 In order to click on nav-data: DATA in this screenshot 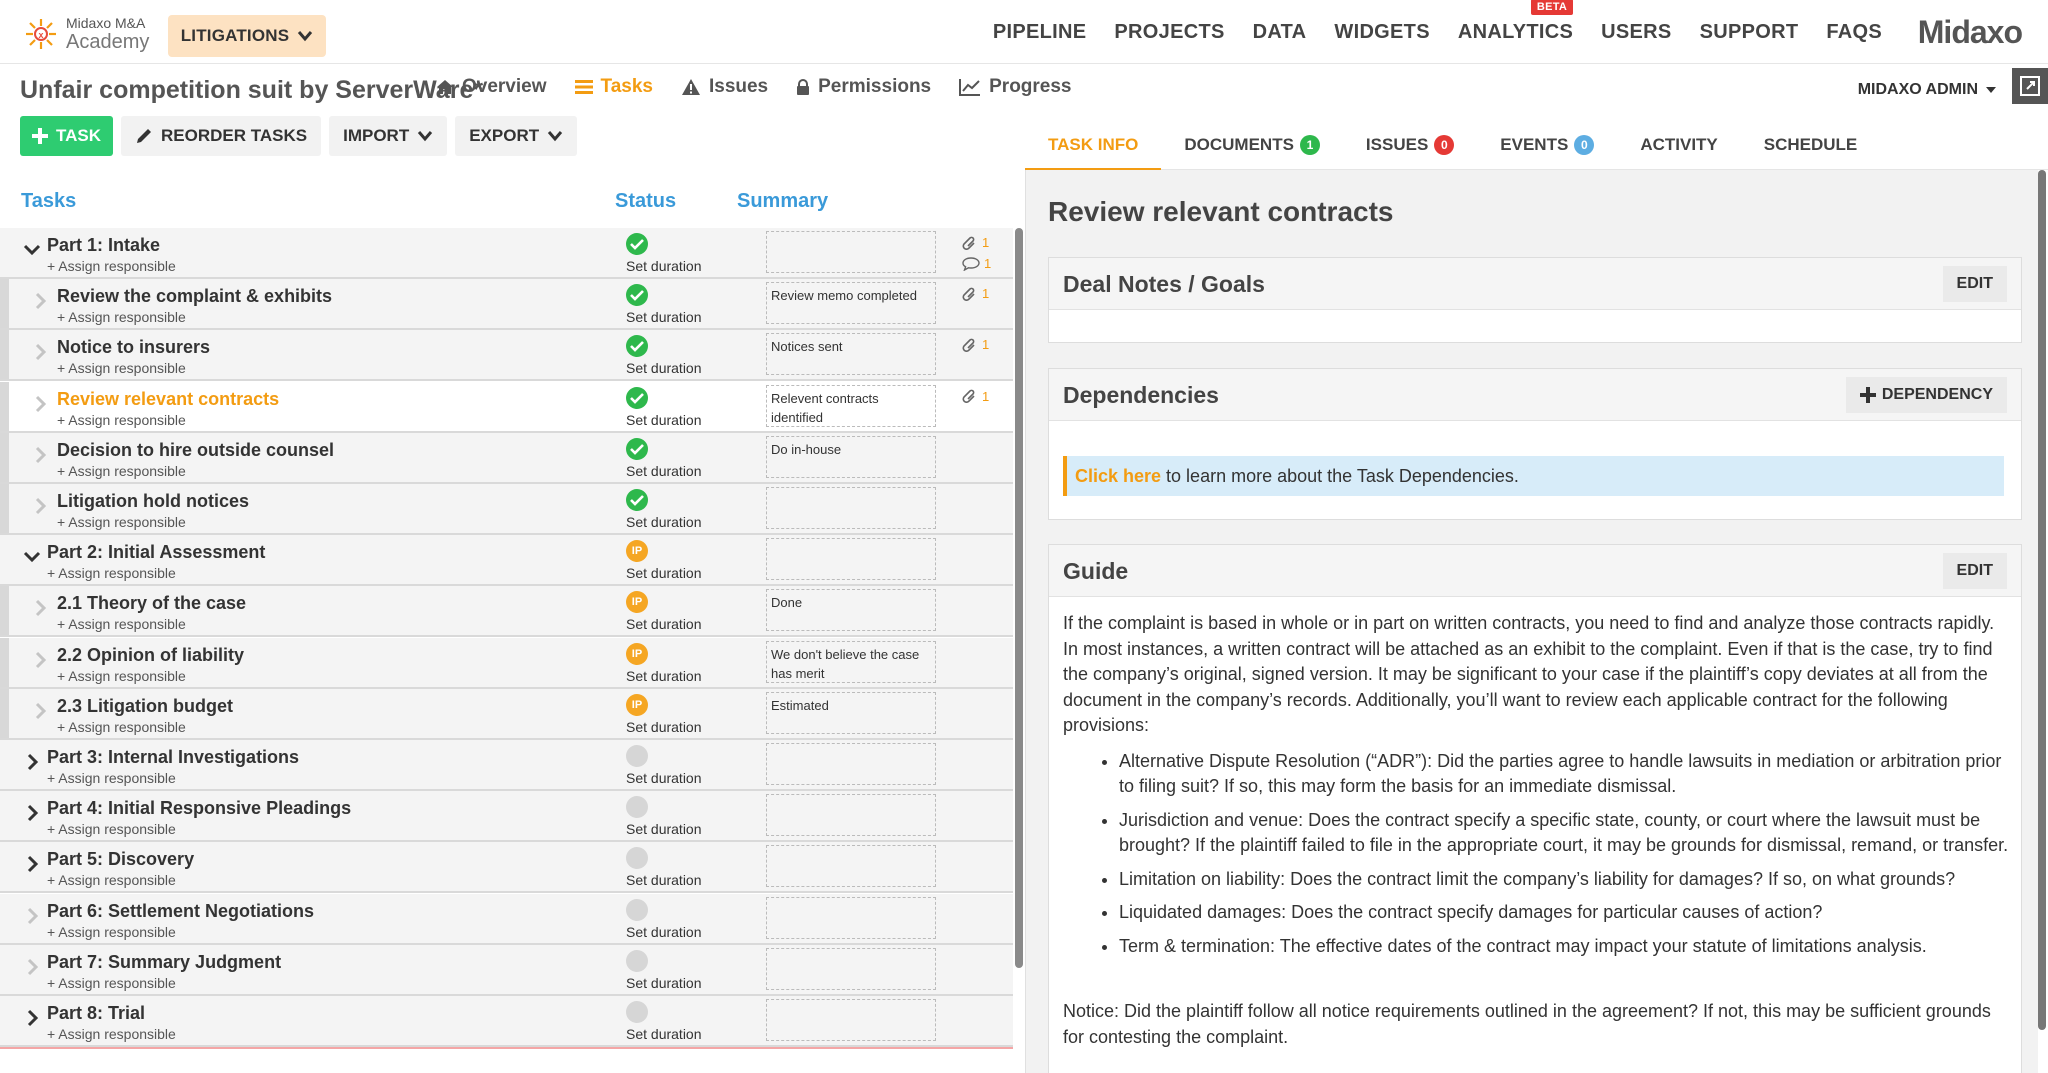, I will do `click(1280, 32)`.